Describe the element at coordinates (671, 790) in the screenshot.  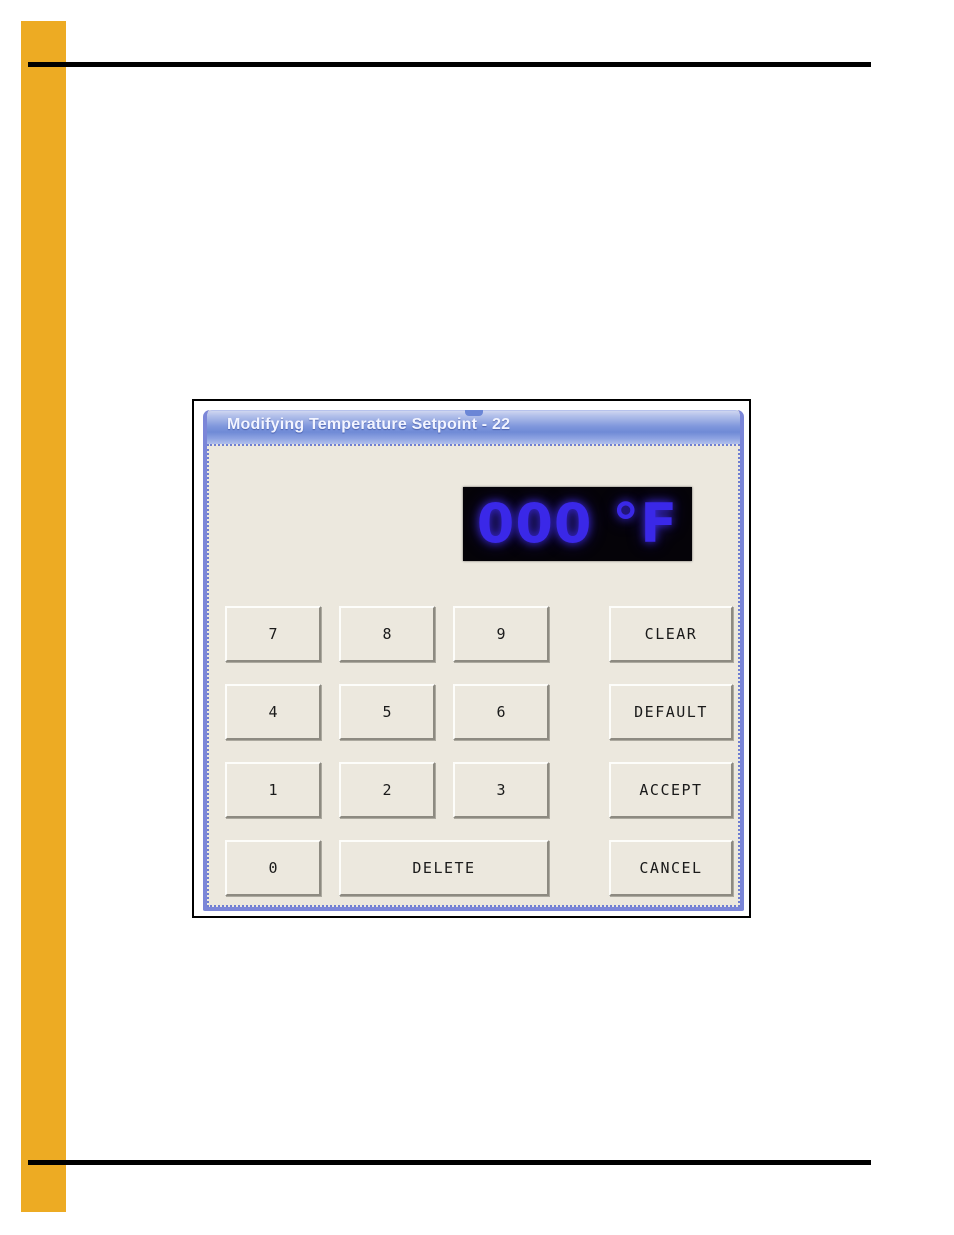
I see `accept-button: ACCEPT` at that location.